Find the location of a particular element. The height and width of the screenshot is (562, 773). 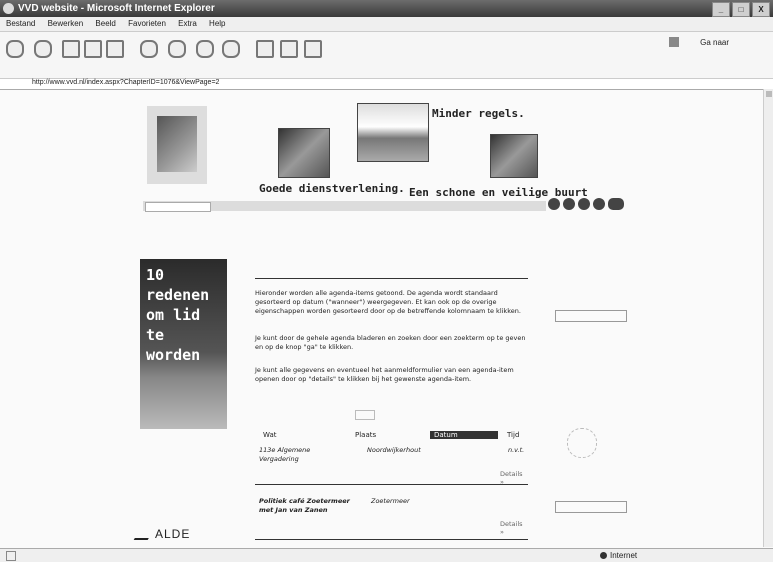

language-nav-icon is located at coordinates (584, 204).